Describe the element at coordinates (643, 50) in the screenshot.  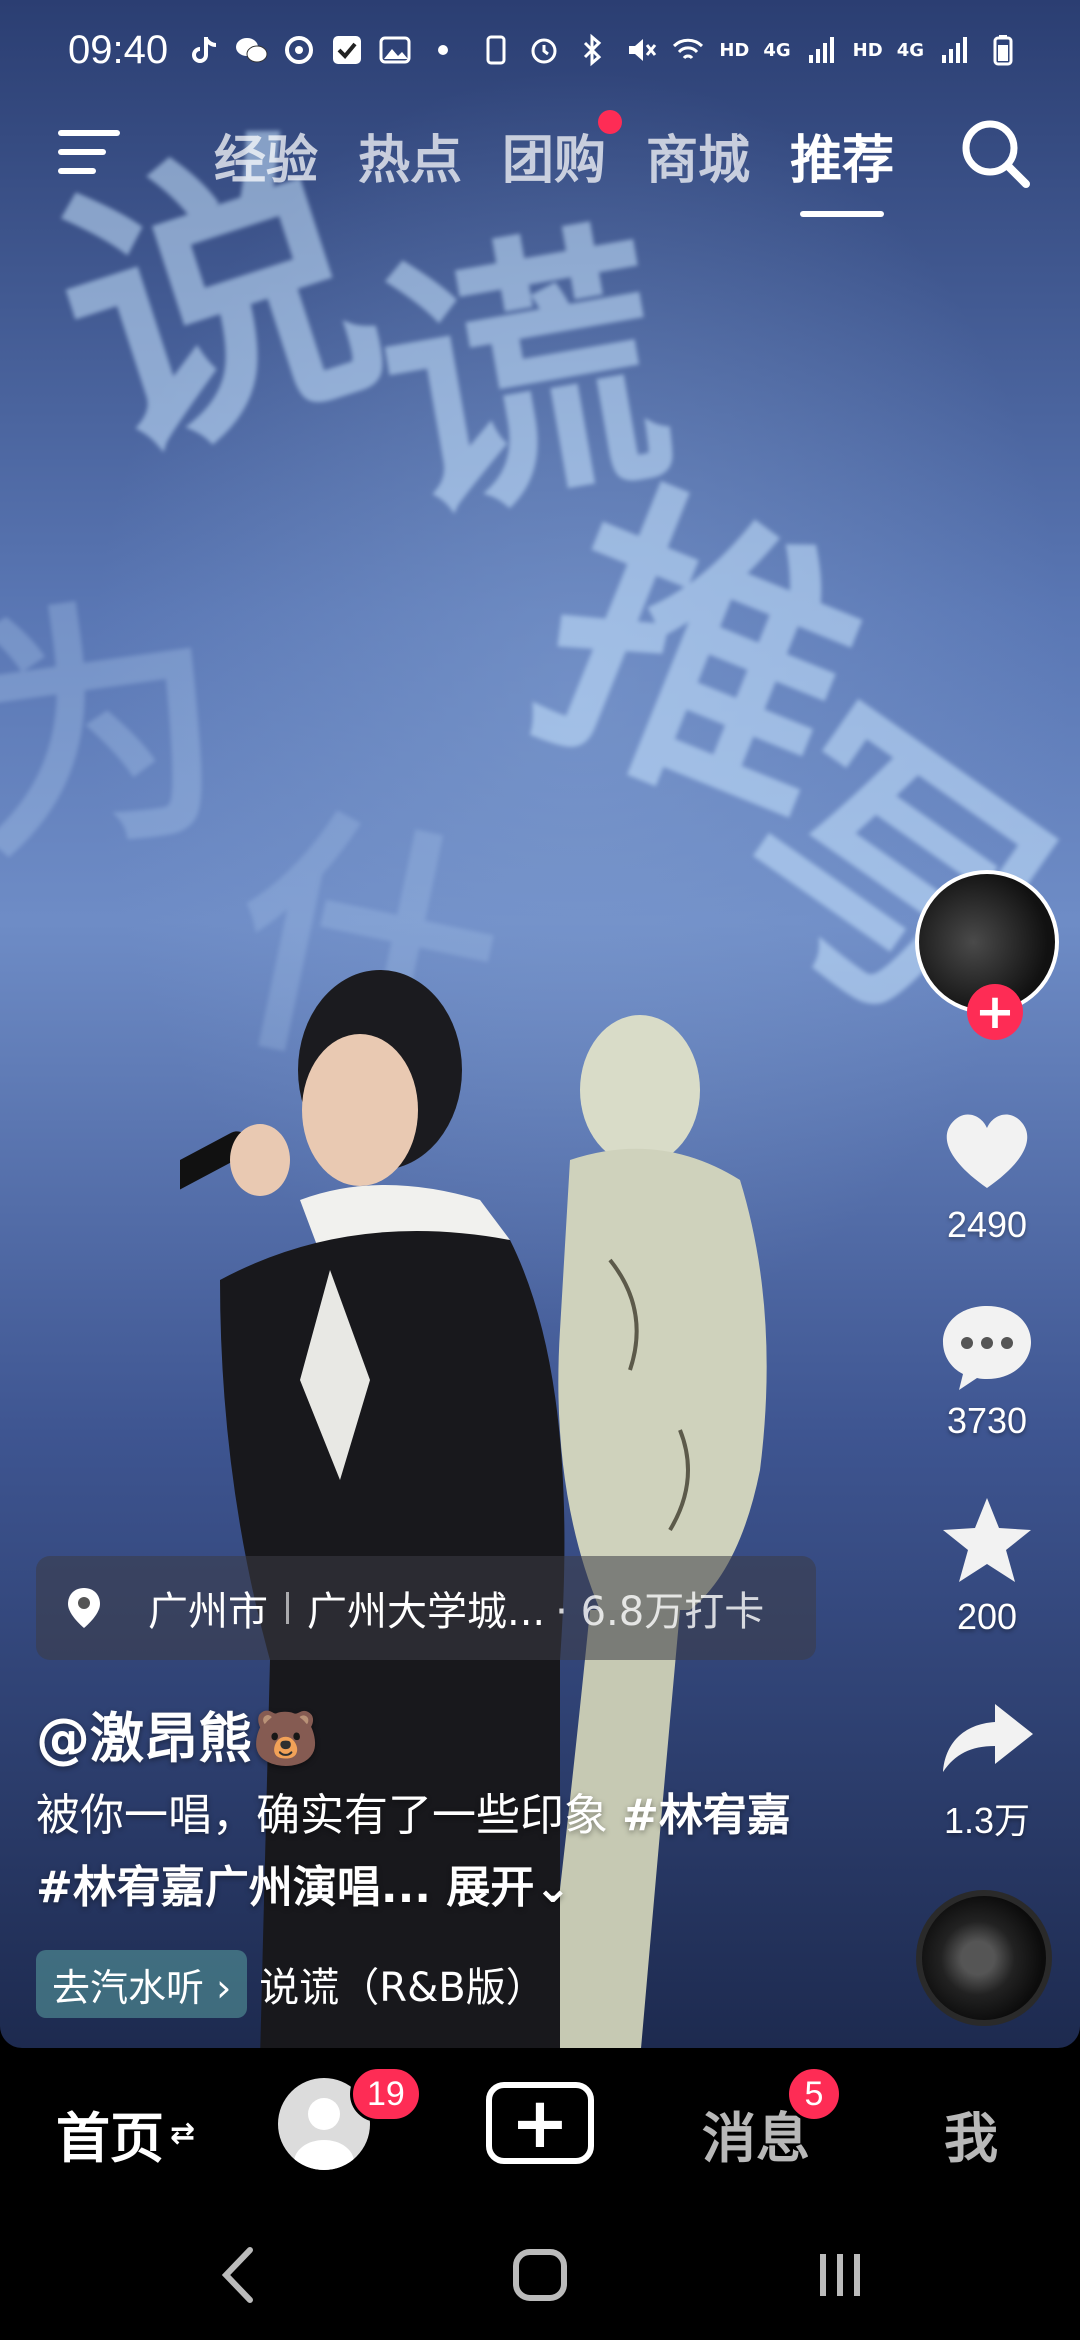
I see `mute-icon` at that location.